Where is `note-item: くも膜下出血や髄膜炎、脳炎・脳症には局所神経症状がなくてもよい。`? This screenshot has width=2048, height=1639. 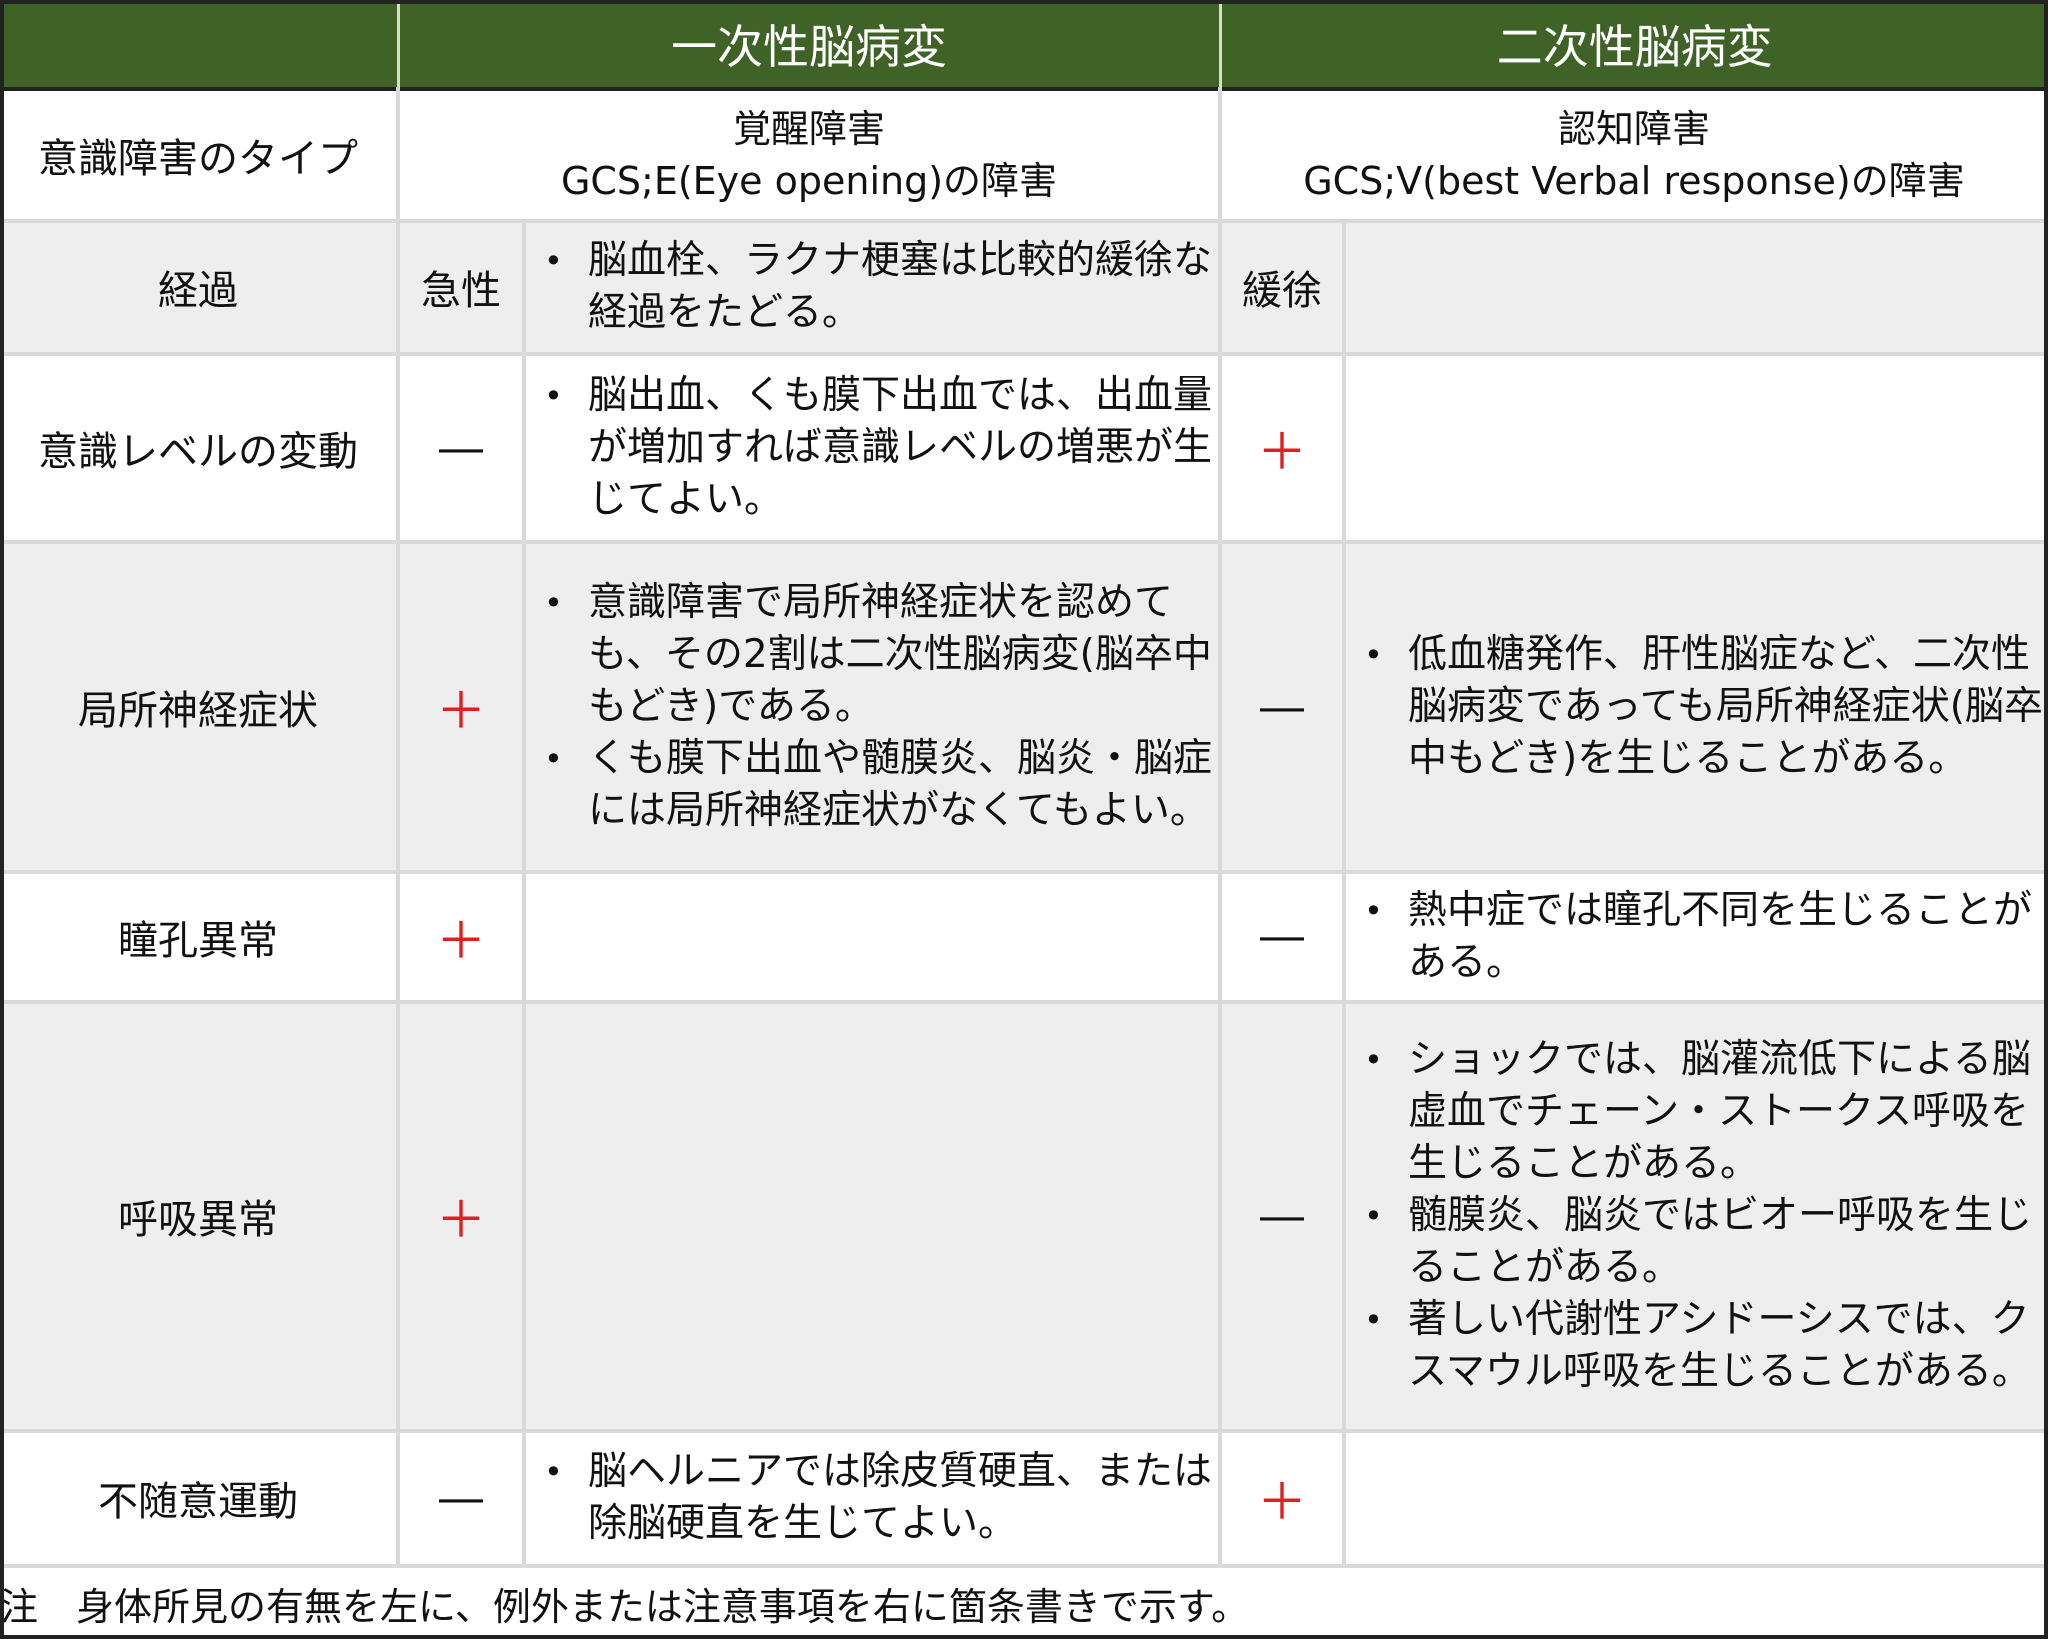
note-item: くも膜下出血や髄膜炎、脳炎・脳症には局所神経症状がなくてもよい。 is located at coordinates (872, 785).